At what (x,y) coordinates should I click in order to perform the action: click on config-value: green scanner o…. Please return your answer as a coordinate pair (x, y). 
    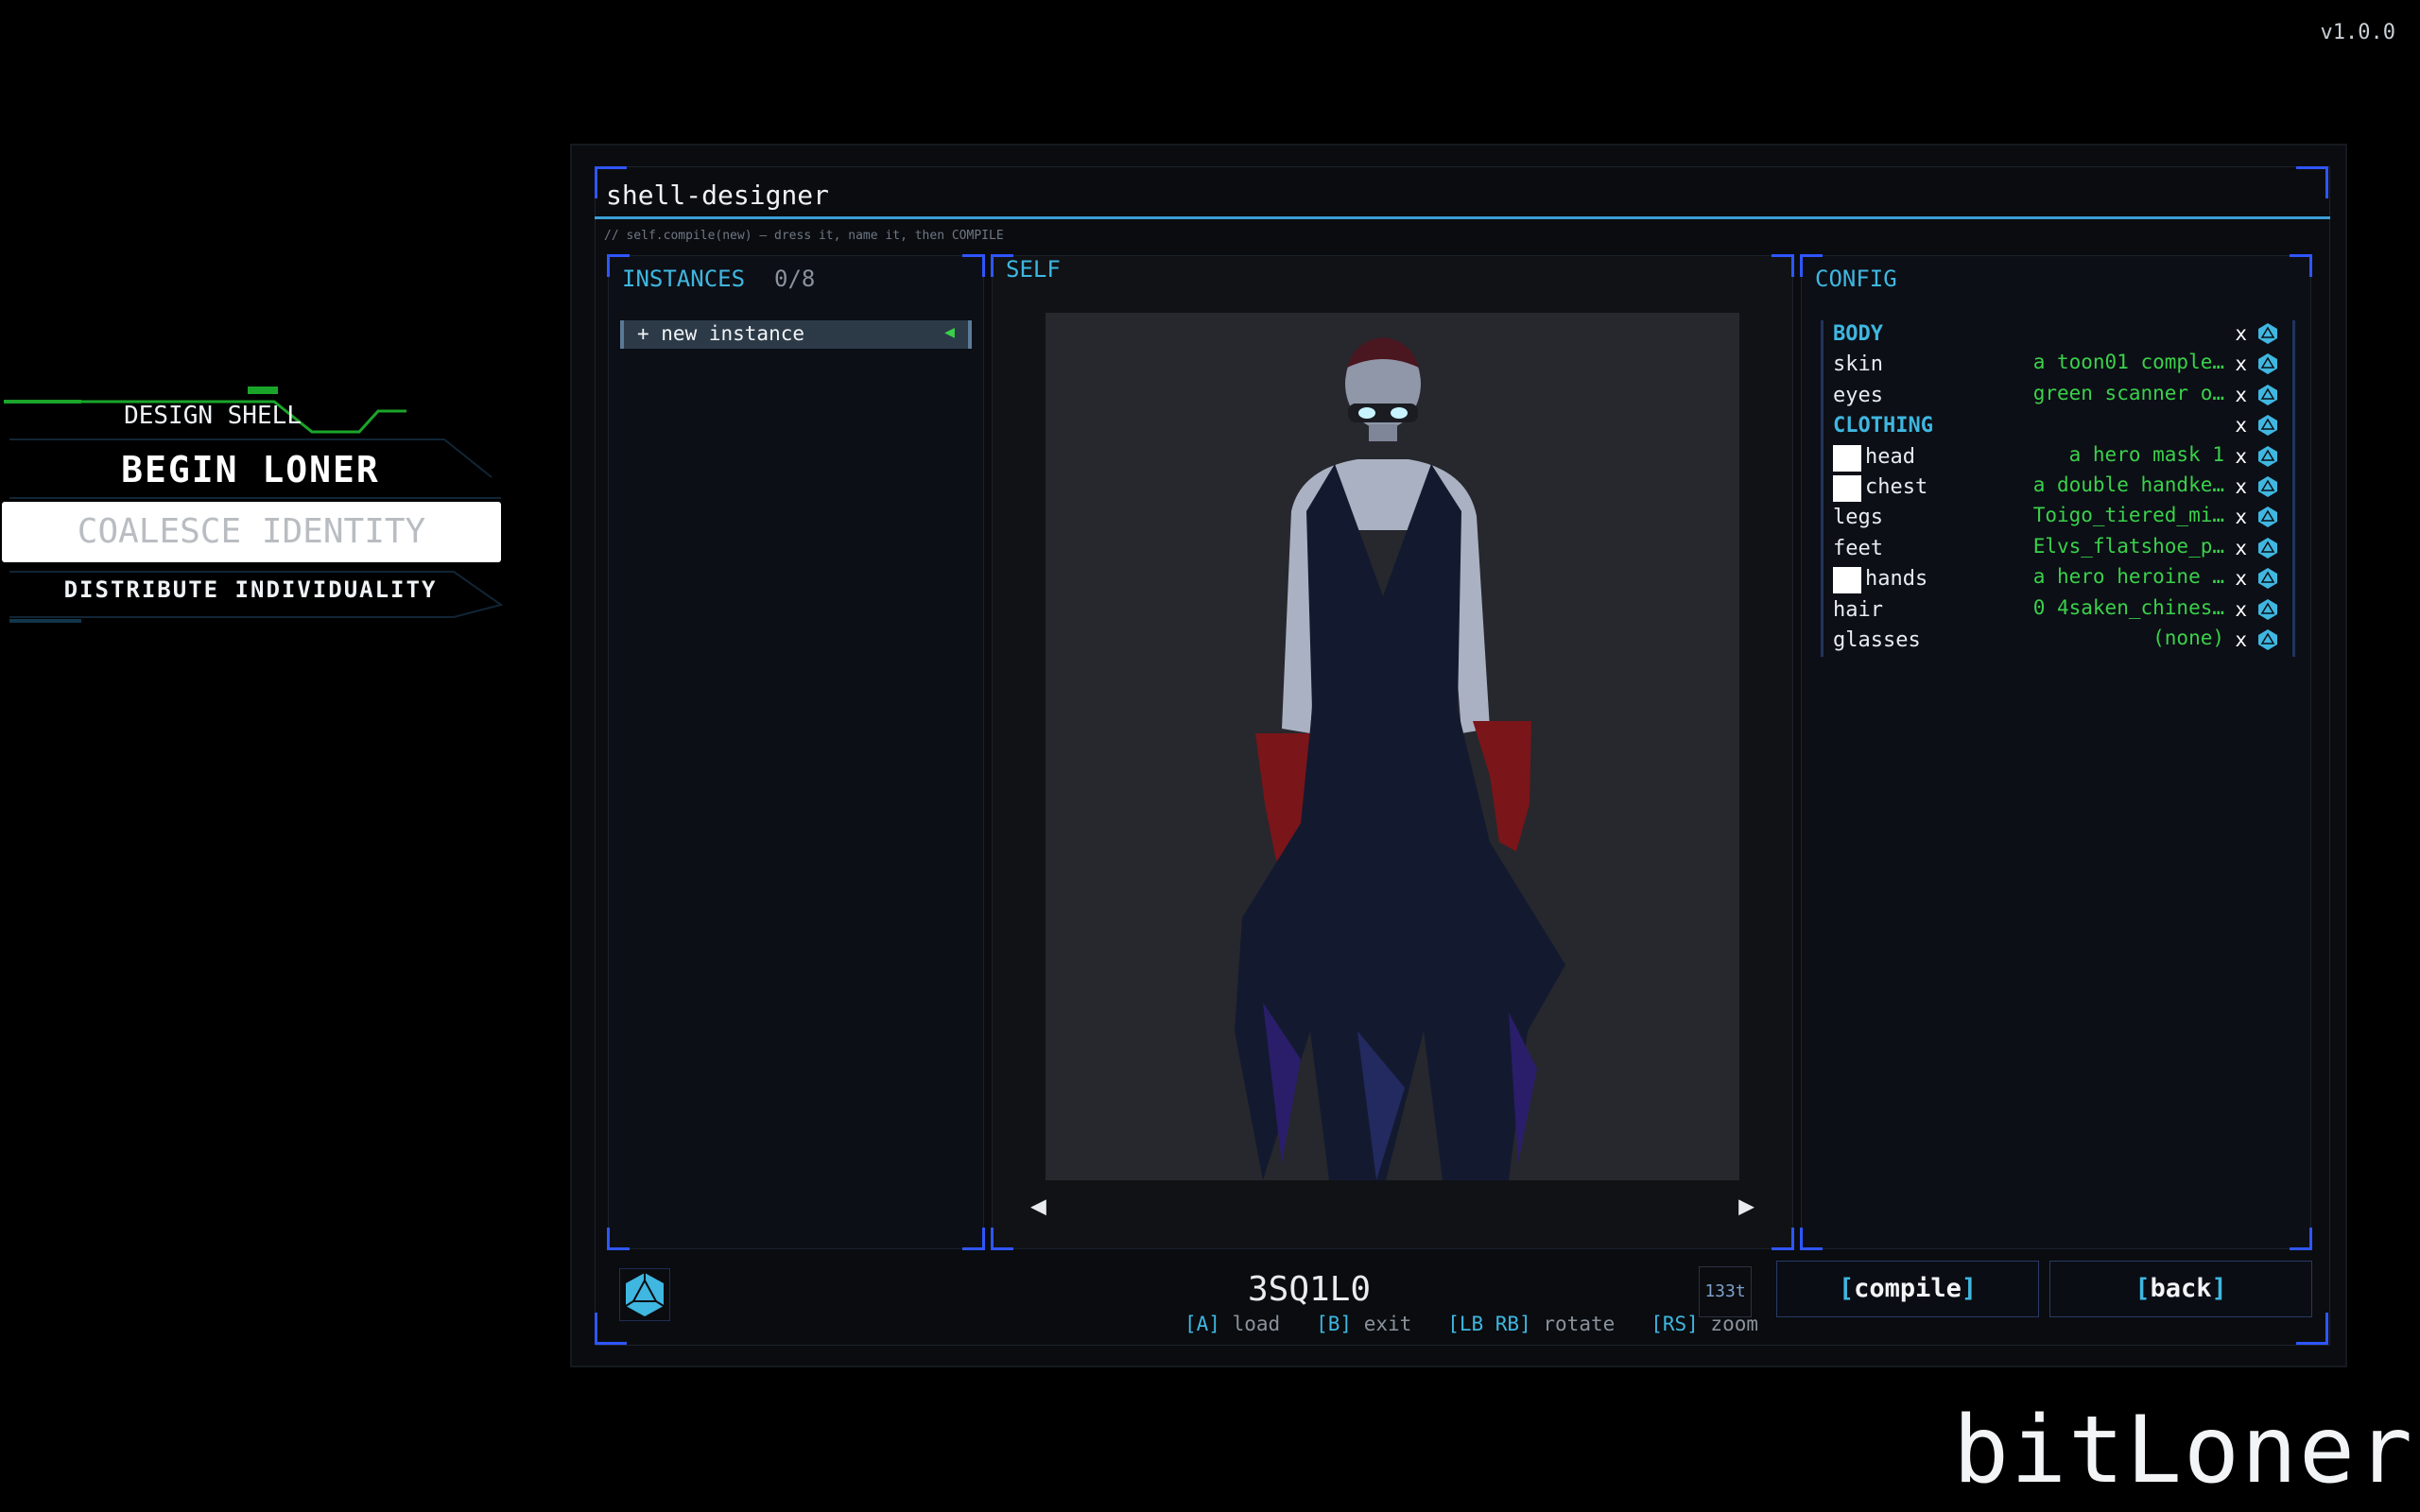
    Looking at the image, I should click on (2128, 393).